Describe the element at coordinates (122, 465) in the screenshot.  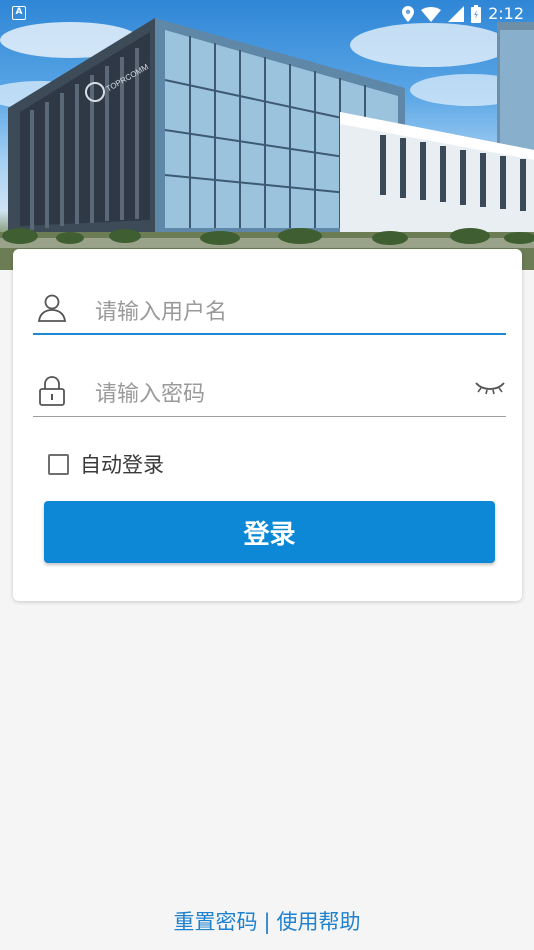
I see `auto-login-label: 自动登录` at that location.